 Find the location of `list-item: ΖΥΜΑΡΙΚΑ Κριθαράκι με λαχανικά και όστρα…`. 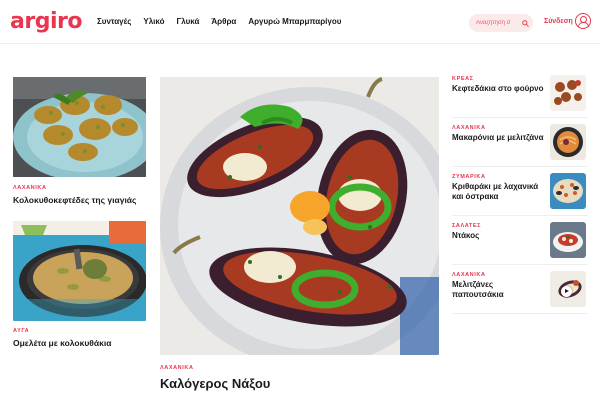

list-item: ΖΥΜΑΡΙΚΑ Κριθαράκι με λαχανικά και όστρα… is located at coordinates (520, 192).